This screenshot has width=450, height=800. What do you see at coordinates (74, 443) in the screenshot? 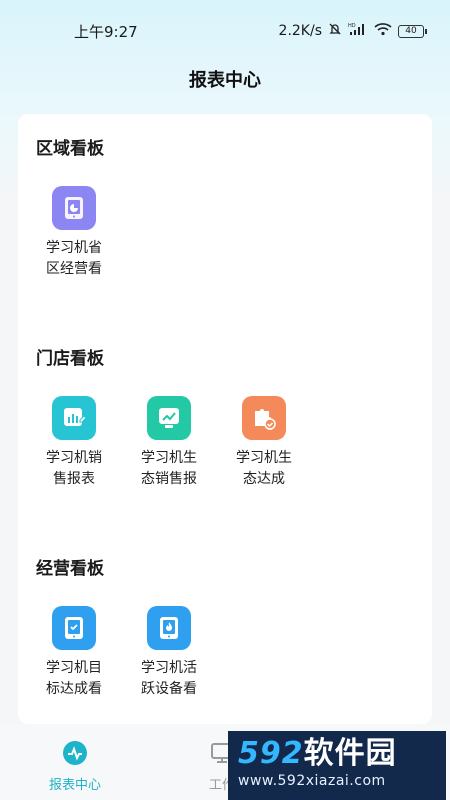
I see `report-item-sales-report: 学习机销售报表` at bounding box center [74, 443].